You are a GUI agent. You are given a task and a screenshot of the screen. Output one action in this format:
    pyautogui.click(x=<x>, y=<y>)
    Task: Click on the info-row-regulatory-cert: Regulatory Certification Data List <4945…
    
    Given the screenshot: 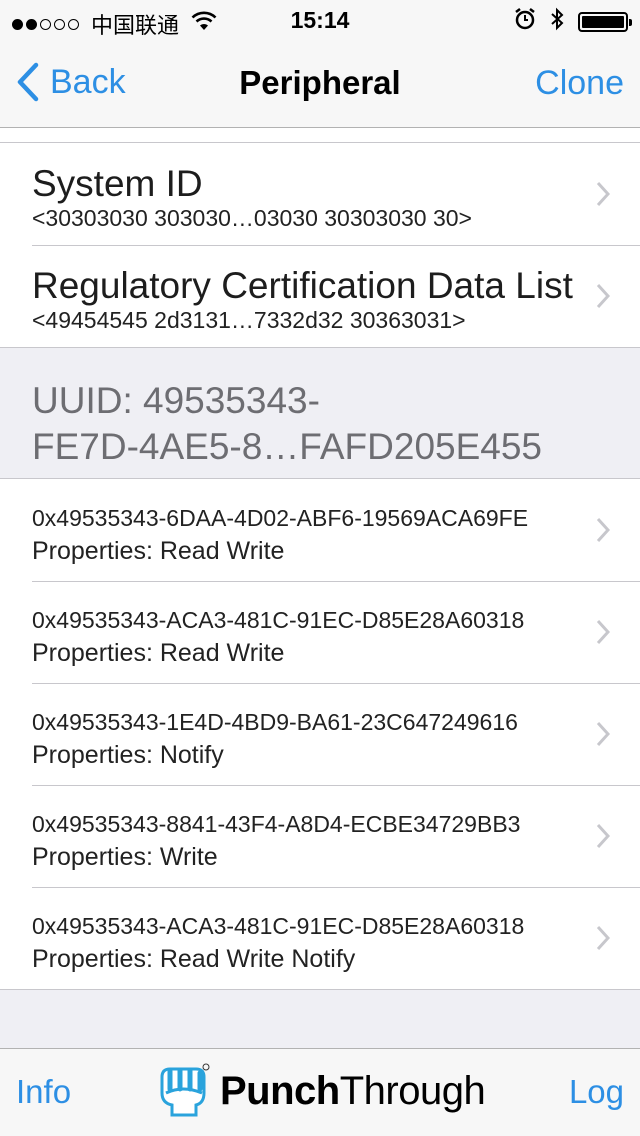 What is the action you would take?
    pyautogui.click(x=320, y=296)
    